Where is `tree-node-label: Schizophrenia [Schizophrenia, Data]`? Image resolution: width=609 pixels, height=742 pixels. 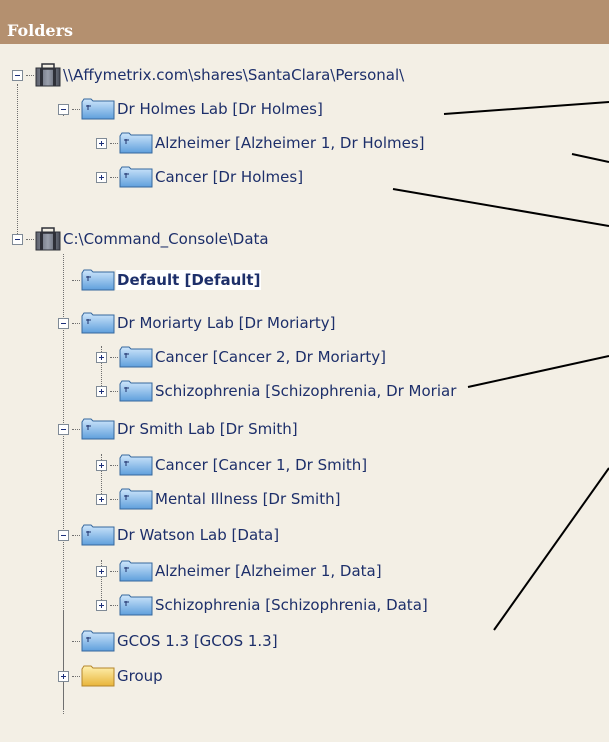 tree-node-label: Schizophrenia [Schizophrenia, Data] is located at coordinates (291, 605).